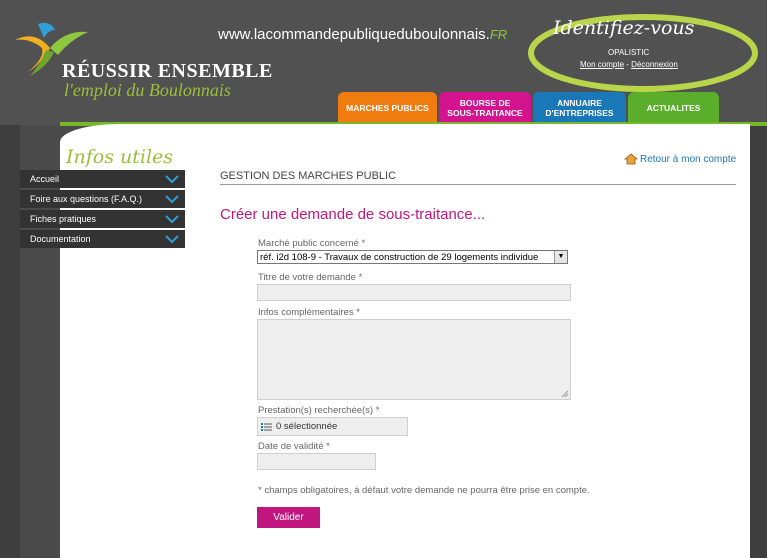 The height and width of the screenshot is (558, 767). What do you see at coordinates (387, 107) in the screenshot?
I see `tab-marches-publics: MARCHES PUBLICS` at bounding box center [387, 107].